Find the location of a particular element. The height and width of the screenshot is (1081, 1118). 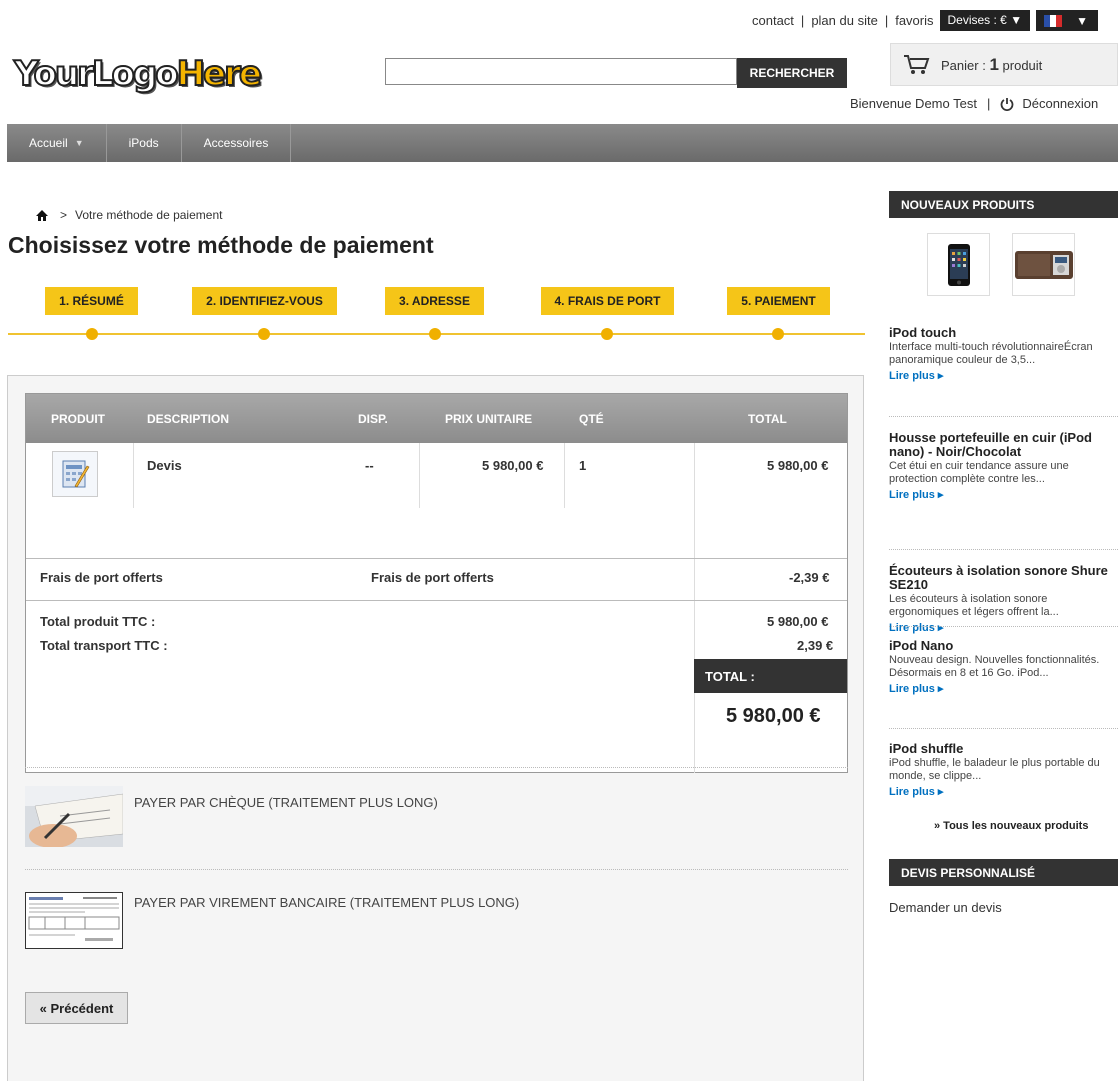

product-availability: -- is located at coordinates (369, 465).